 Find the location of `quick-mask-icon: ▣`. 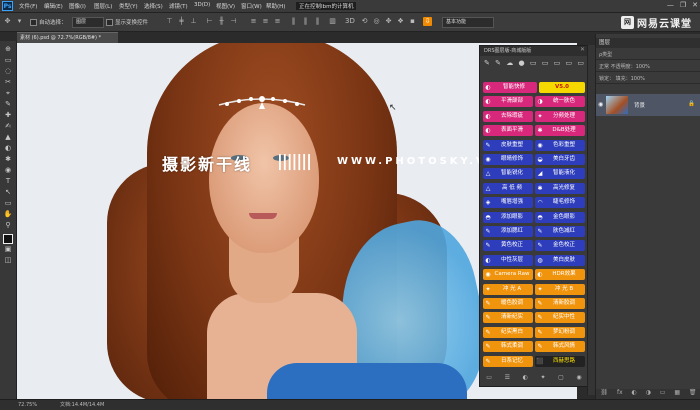

quick-mask-icon: ▣ is located at coordinates (8, 249).